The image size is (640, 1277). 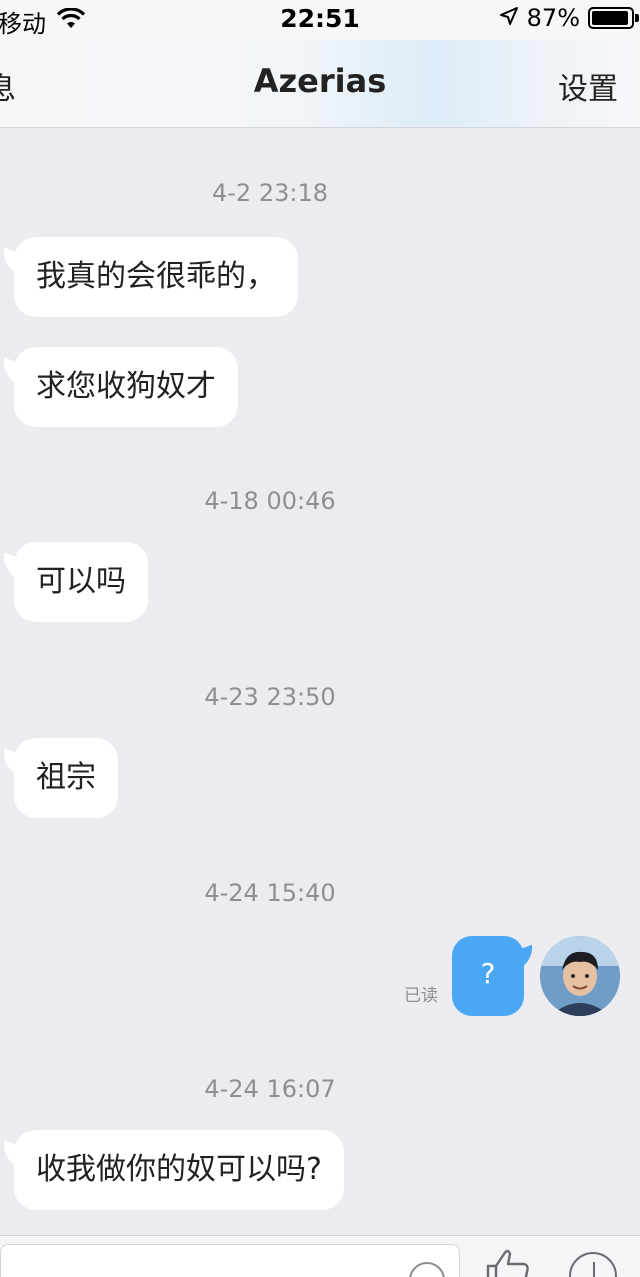 What do you see at coordinates (270, 501) in the screenshot?
I see `message-timestamp: 4-18 00:46` at bounding box center [270, 501].